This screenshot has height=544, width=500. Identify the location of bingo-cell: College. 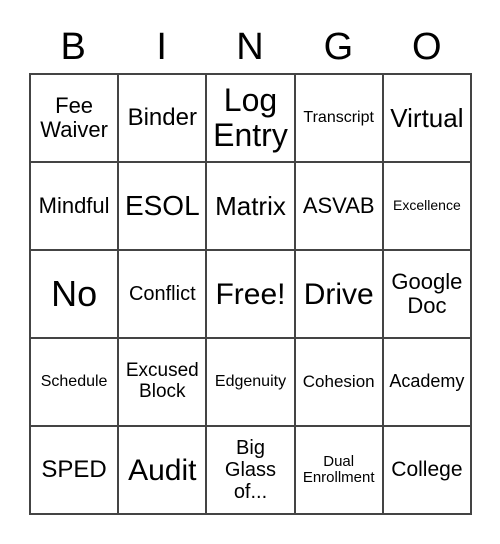
(426, 470).